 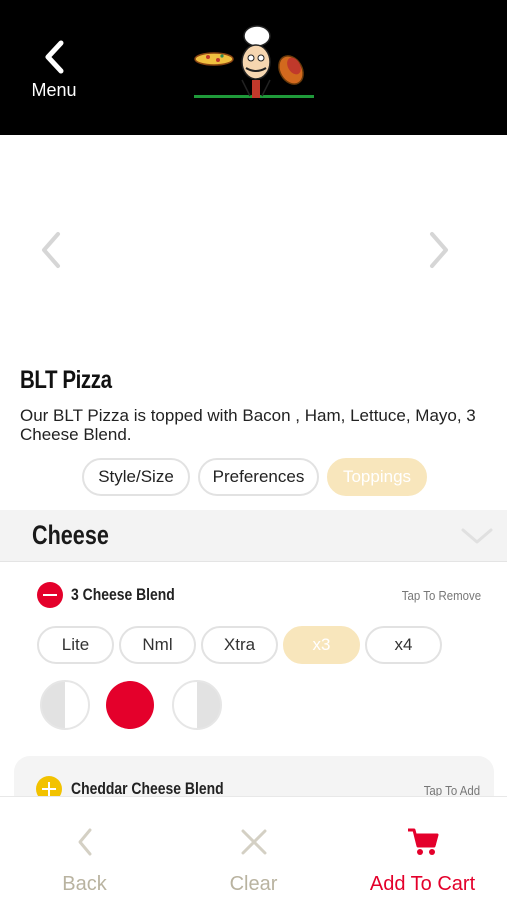 What do you see at coordinates (440, 250) in the screenshot?
I see `chevron-right-icon` at bounding box center [440, 250].